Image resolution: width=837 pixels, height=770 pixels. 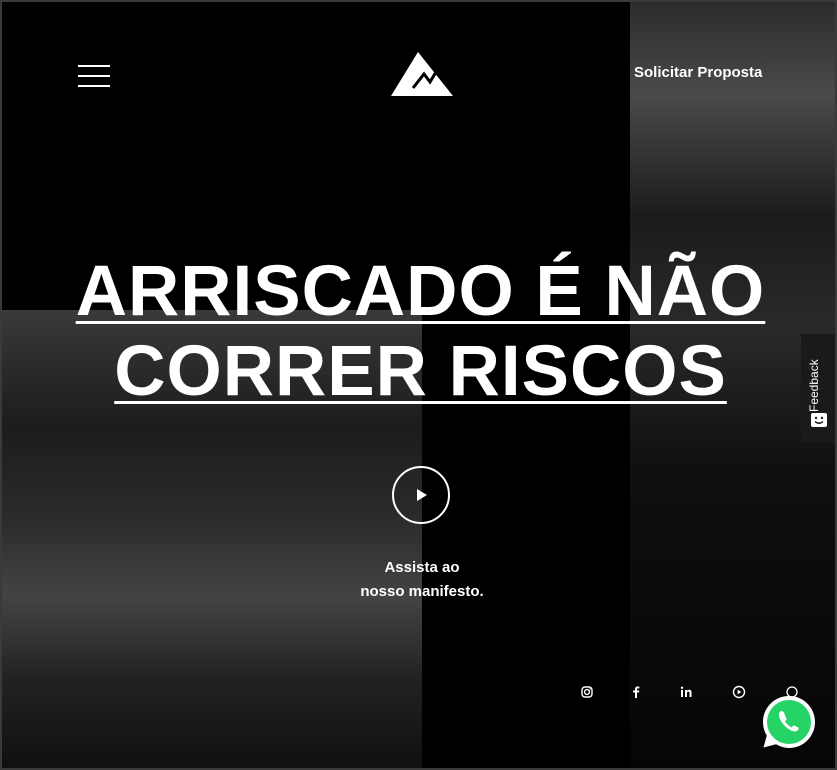 What do you see at coordinates (587, 692) in the screenshot?
I see `instagram-icon` at bounding box center [587, 692].